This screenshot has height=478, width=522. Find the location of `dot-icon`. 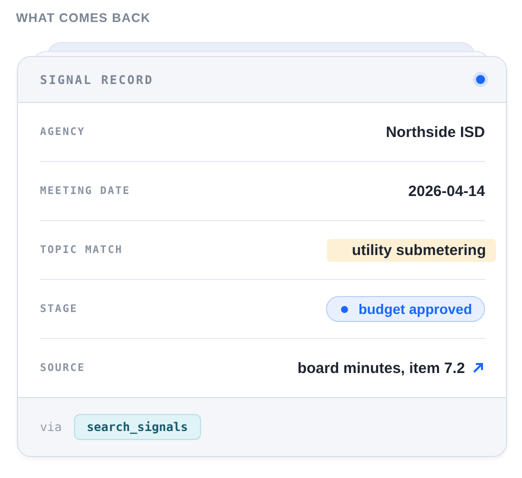

dot-icon is located at coordinates (344, 309).